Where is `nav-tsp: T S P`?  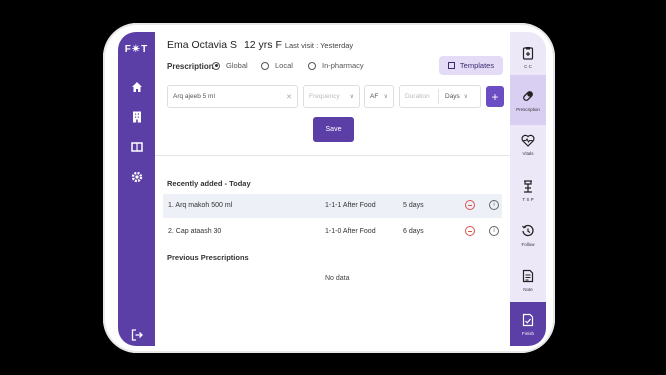
nav-tsp: T S P is located at coordinates (528, 190).